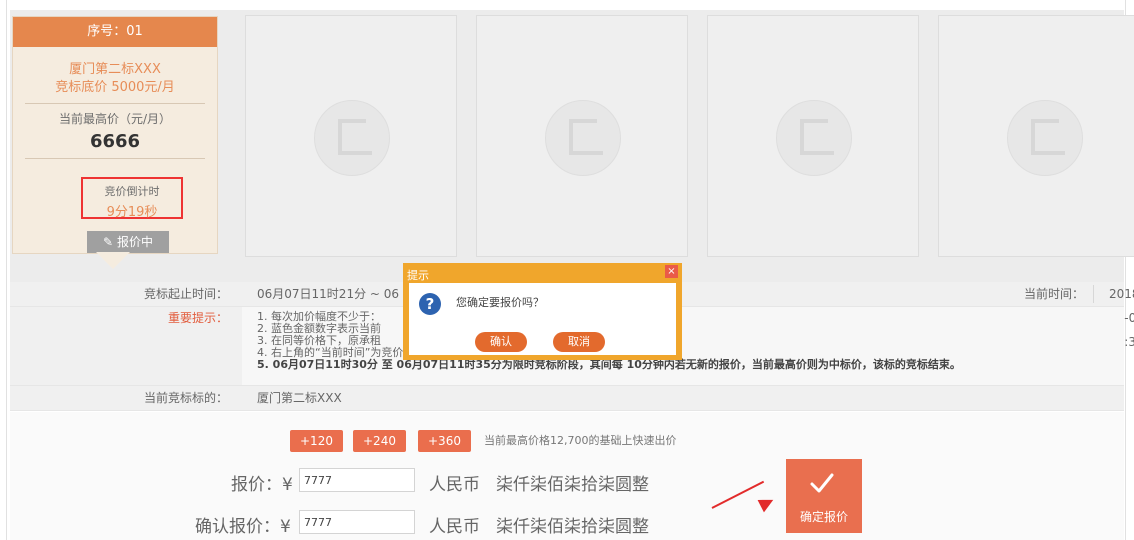 This screenshot has height=540, width=1134. What do you see at coordinates (1053, 294) in the screenshot?
I see `current-time-label: 当前时间：` at bounding box center [1053, 294].